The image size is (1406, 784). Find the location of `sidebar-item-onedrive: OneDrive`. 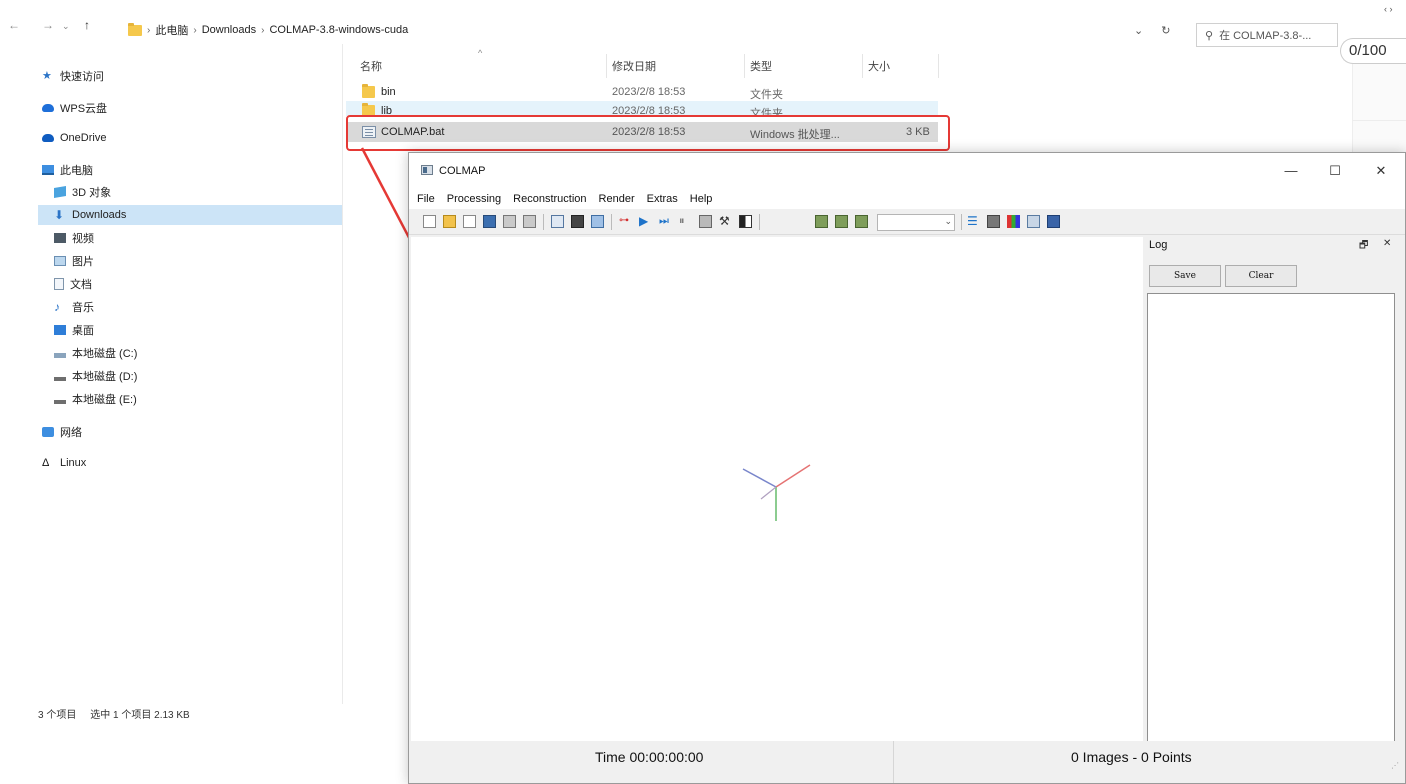

sidebar-item-onedrive: OneDrive is located at coordinates (190, 138).